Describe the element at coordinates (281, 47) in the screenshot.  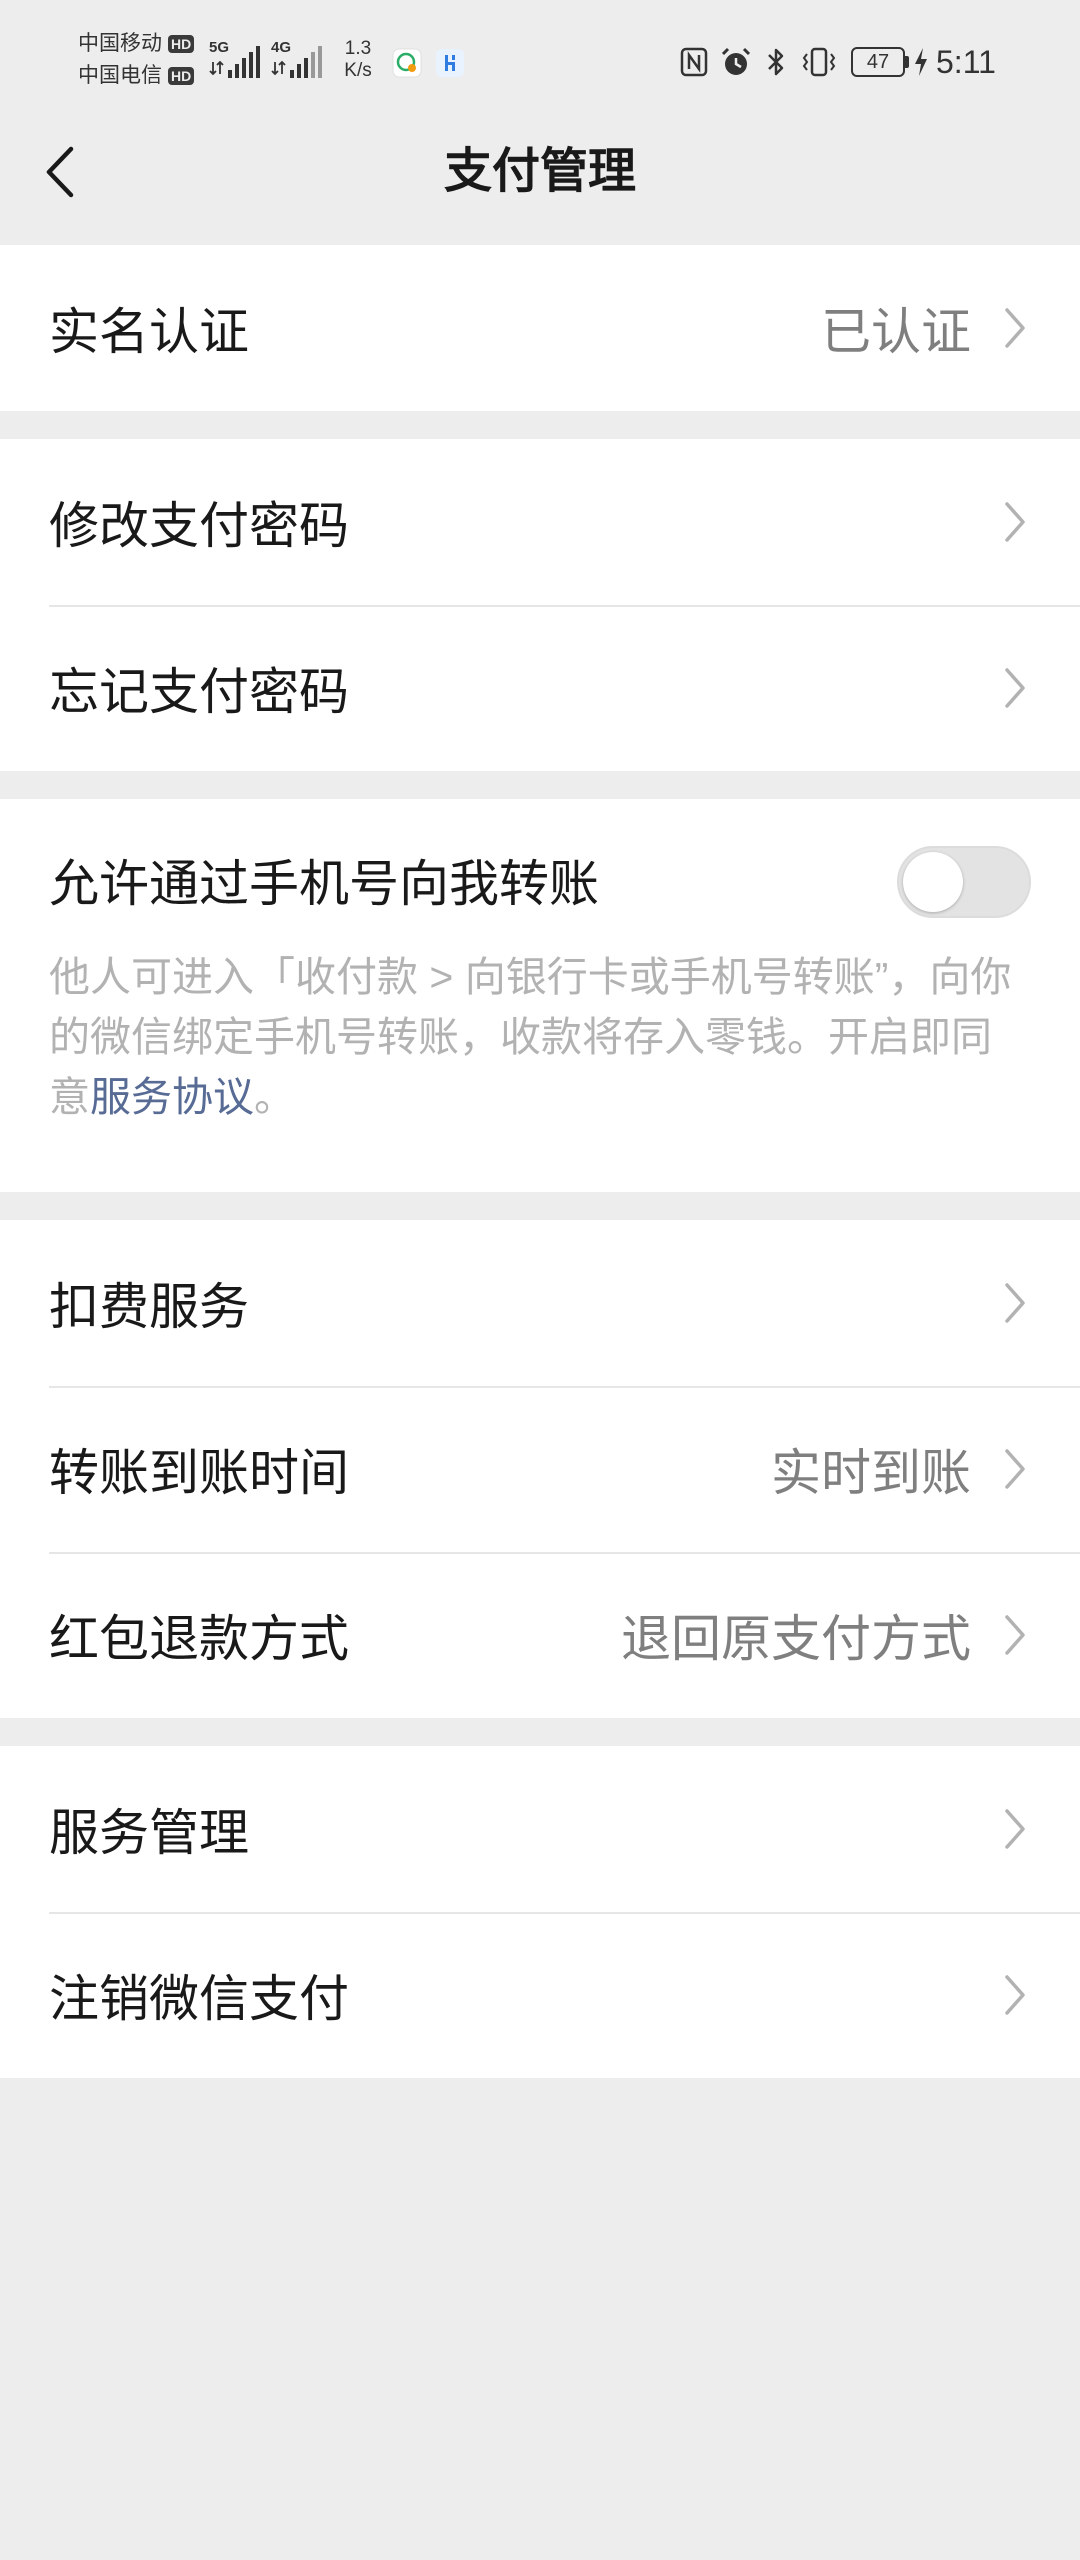
I see `network-type-label: 4G` at that location.